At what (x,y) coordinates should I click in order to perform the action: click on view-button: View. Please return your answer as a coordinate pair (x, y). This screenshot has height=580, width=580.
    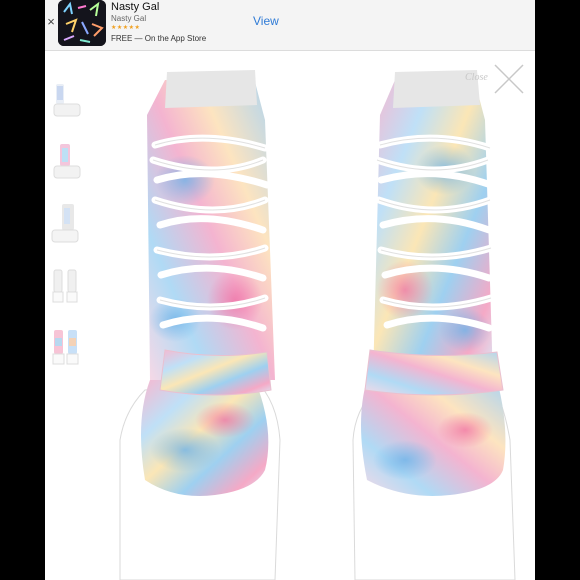
    Looking at the image, I should click on (266, 21).